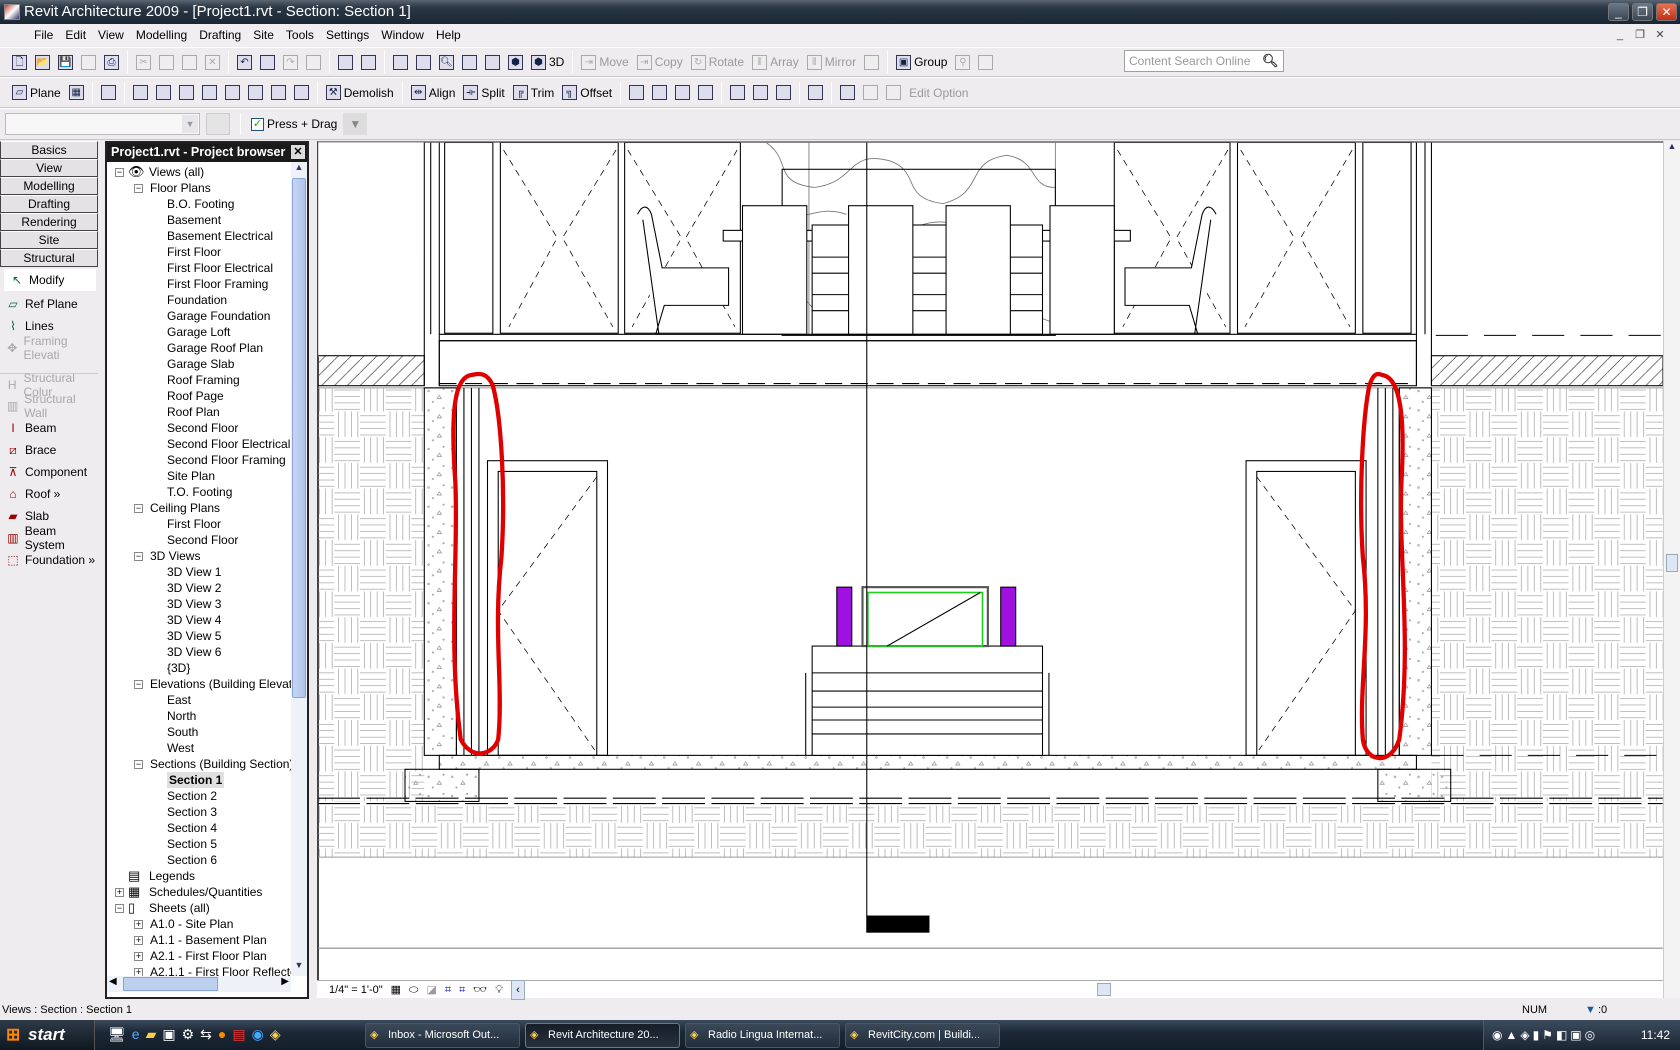 This screenshot has height=1050, width=1680. I want to click on start-label: start, so click(46, 1034).